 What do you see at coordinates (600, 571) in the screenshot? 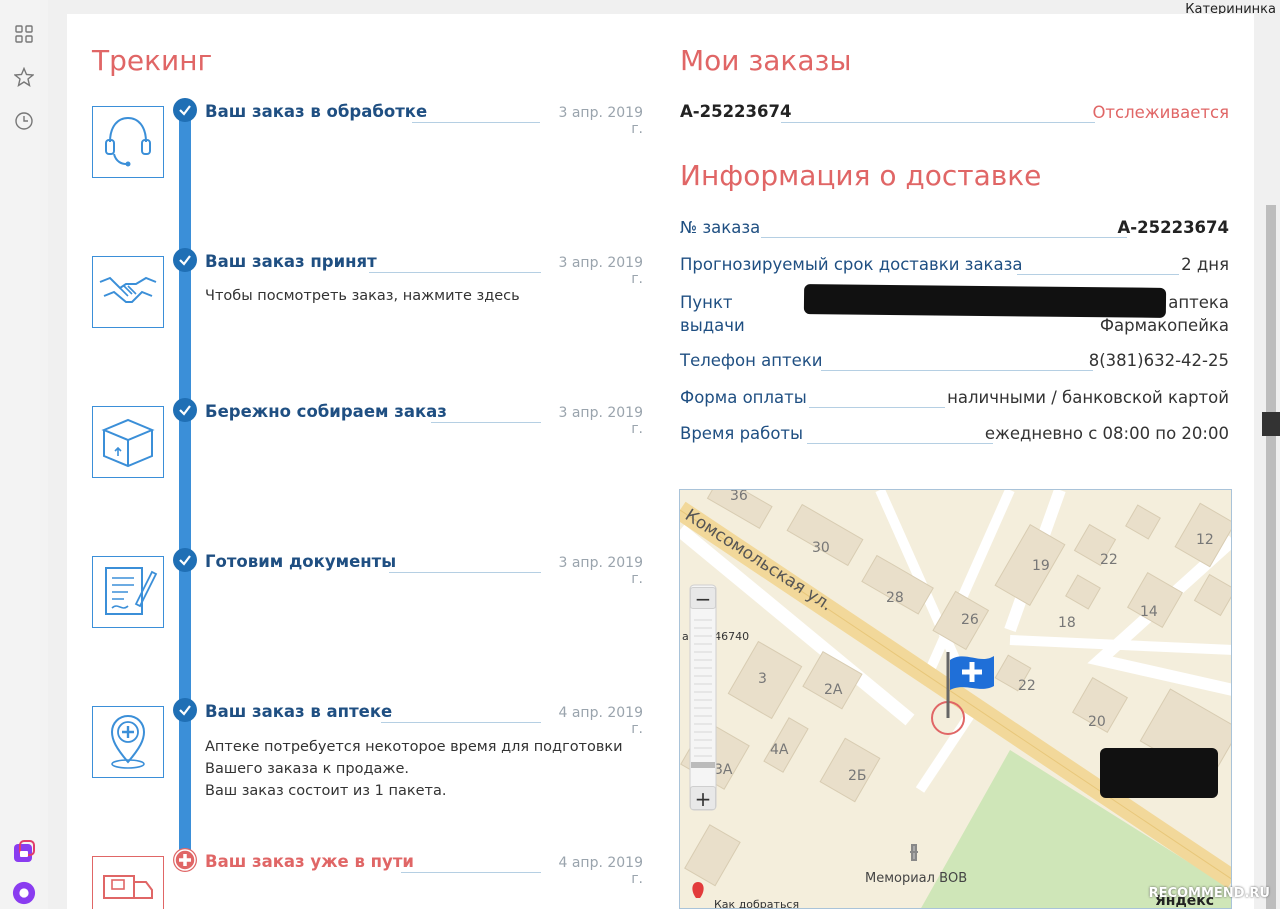
I see `step-4-date: 3 апр. 2019 г.` at bounding box center [600, 571].